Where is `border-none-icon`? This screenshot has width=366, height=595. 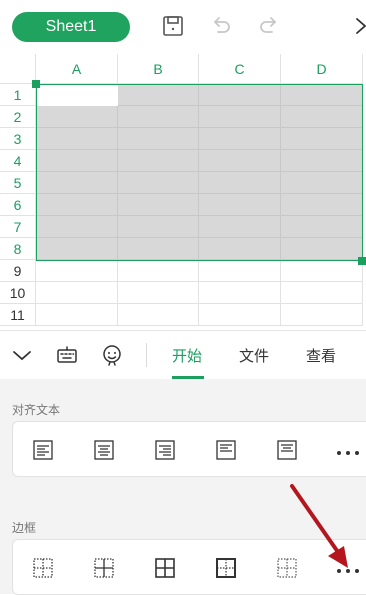
border-none-icon is located at coordinates (287, 568).